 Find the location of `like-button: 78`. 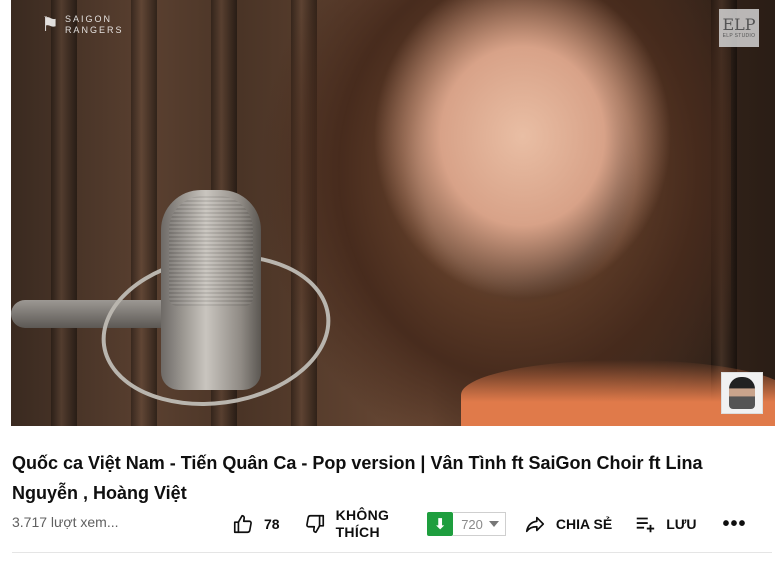

like-button: 78 is located at coordinates (256, 524).